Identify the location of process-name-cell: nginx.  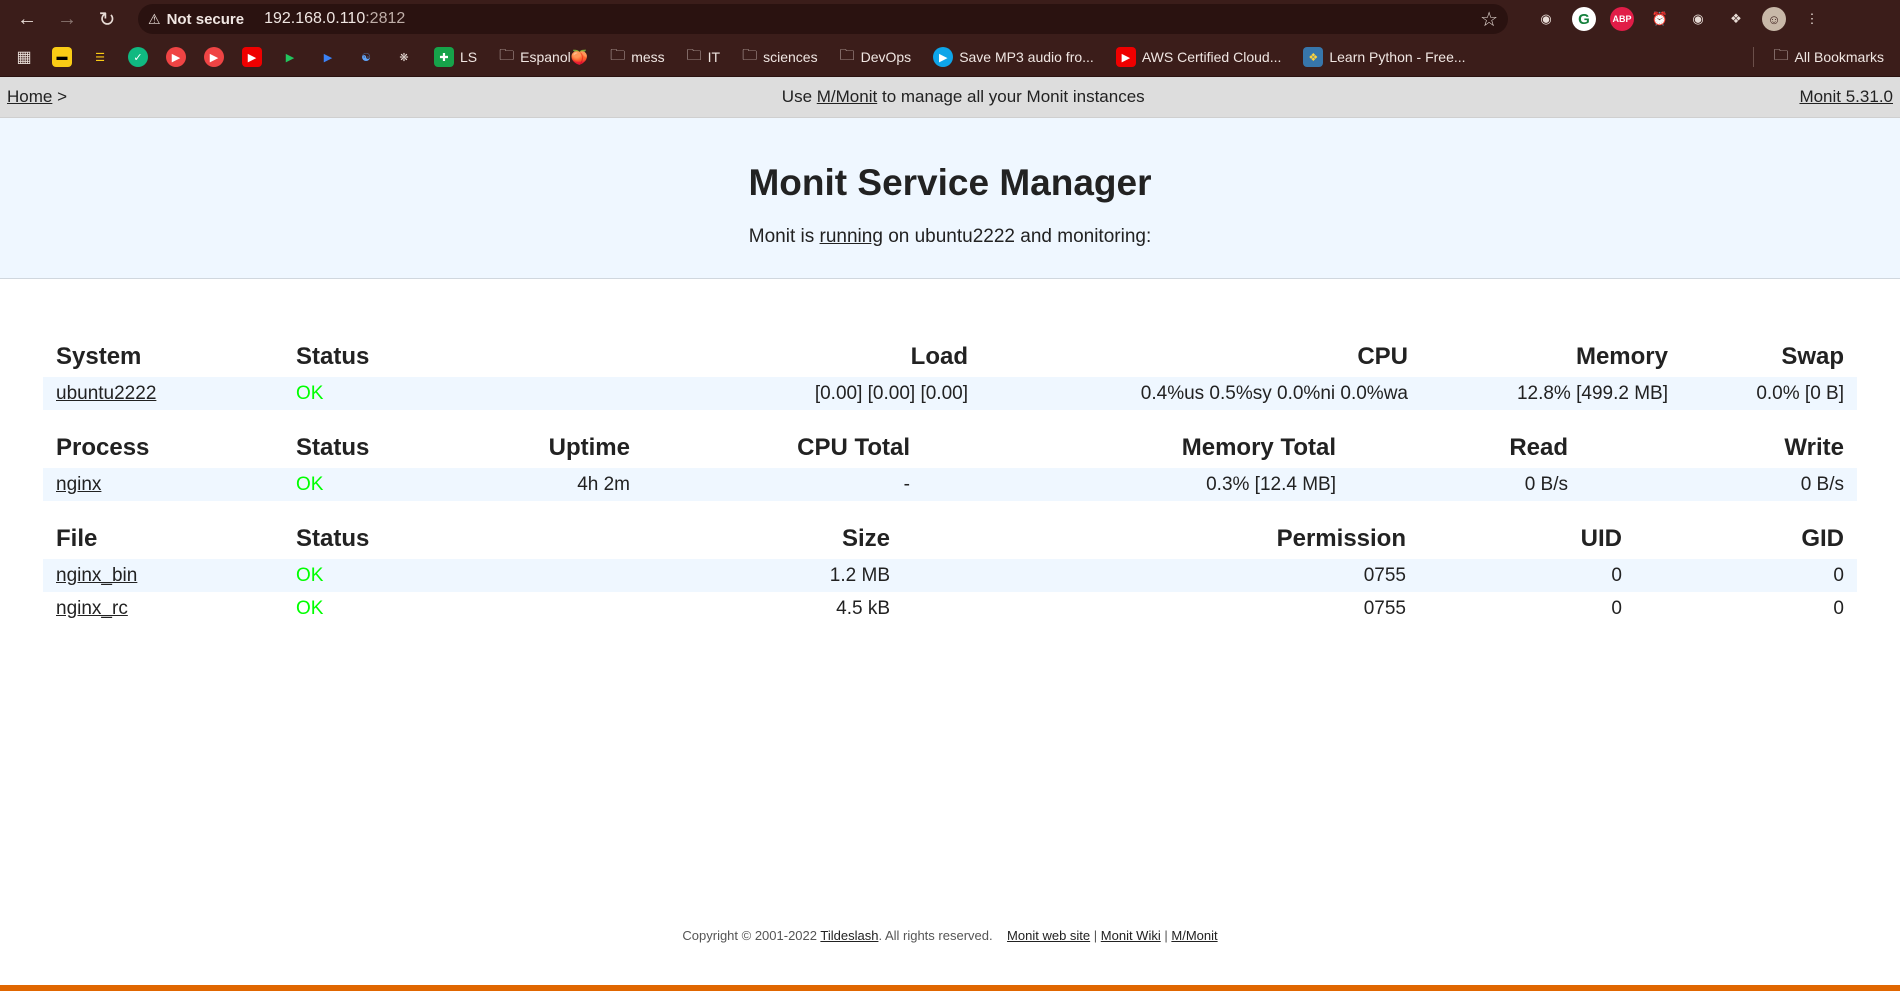
(163, 484).